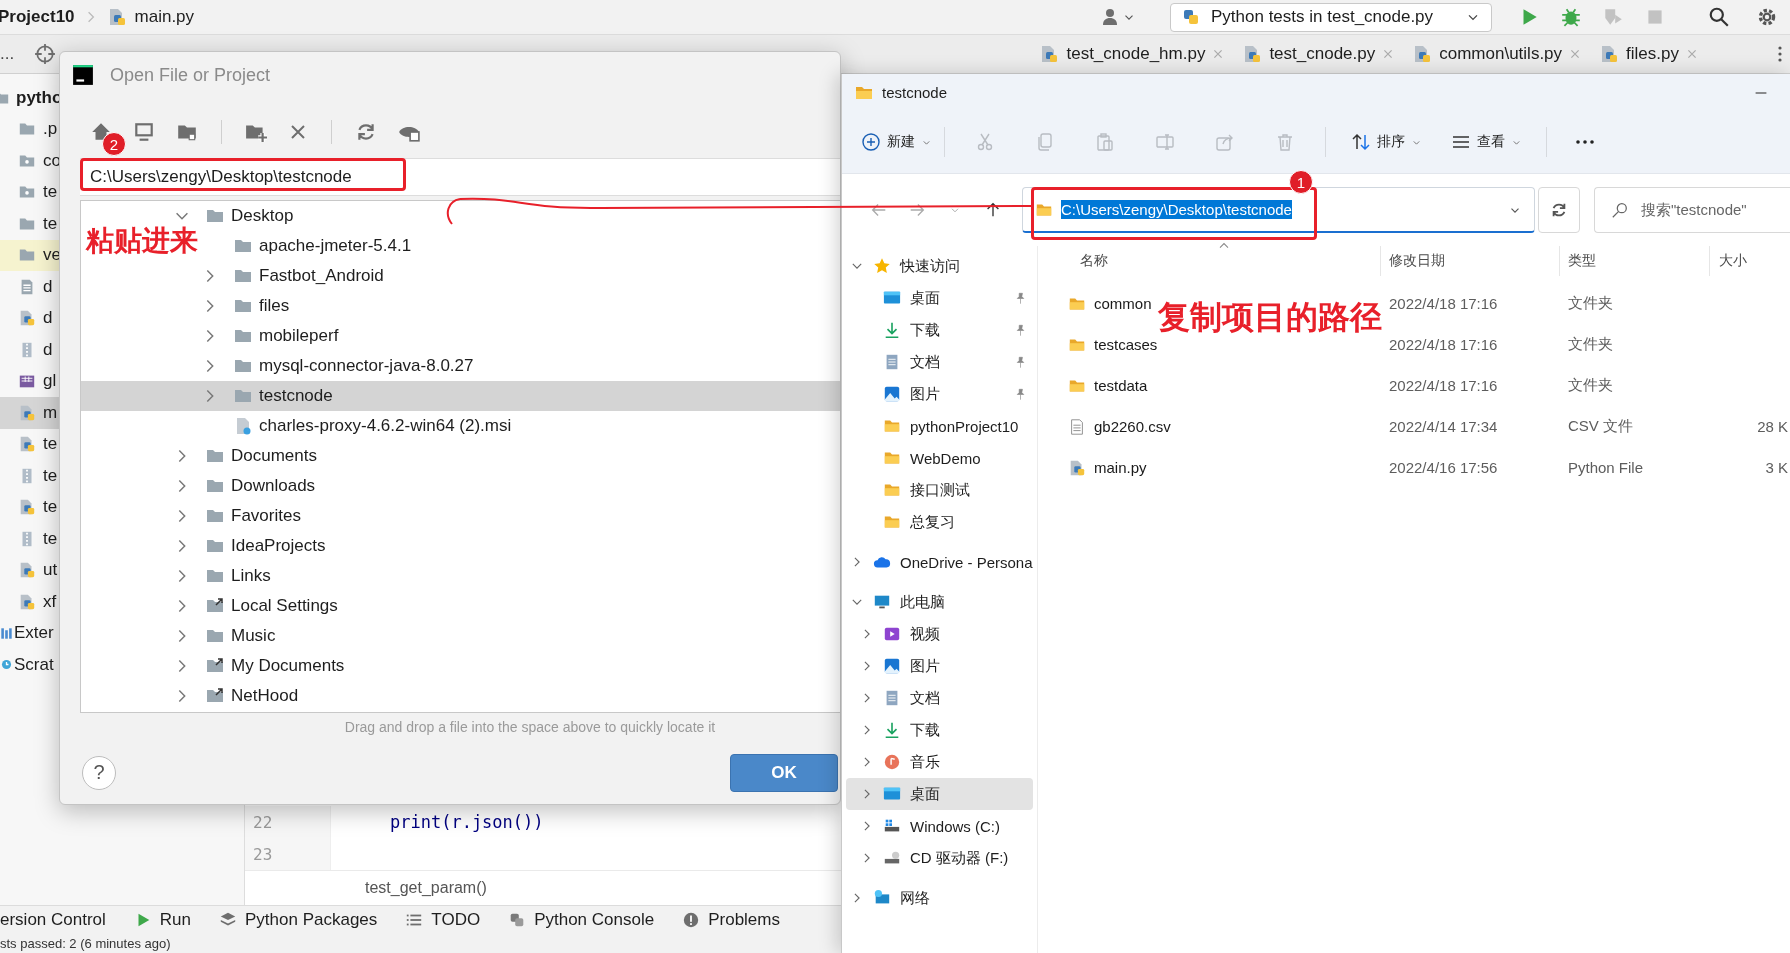  Describe the element at coordinates (1443, 427) in the screenshot. I see `modified-date: 2022/4/14 17:34` at that location.